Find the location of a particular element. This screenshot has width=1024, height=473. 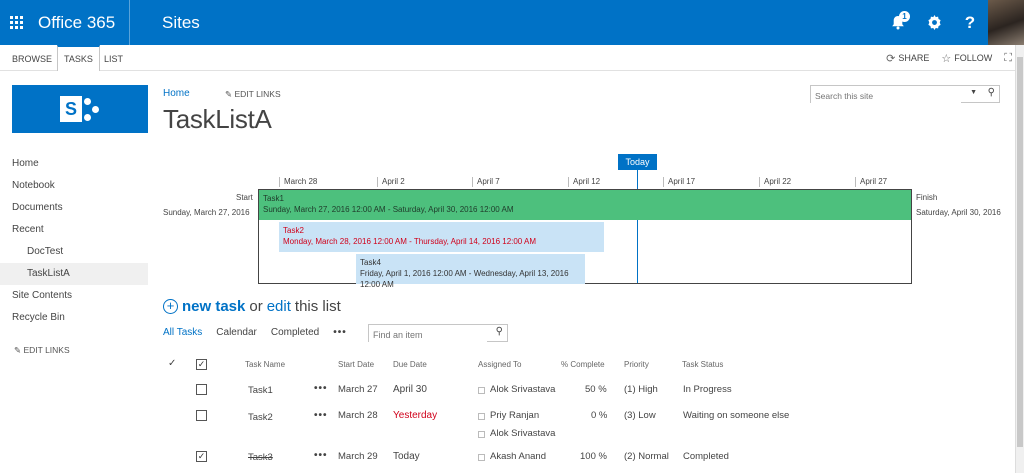

nav-item-notebook: Notebook is located at coordinates (74, 186).